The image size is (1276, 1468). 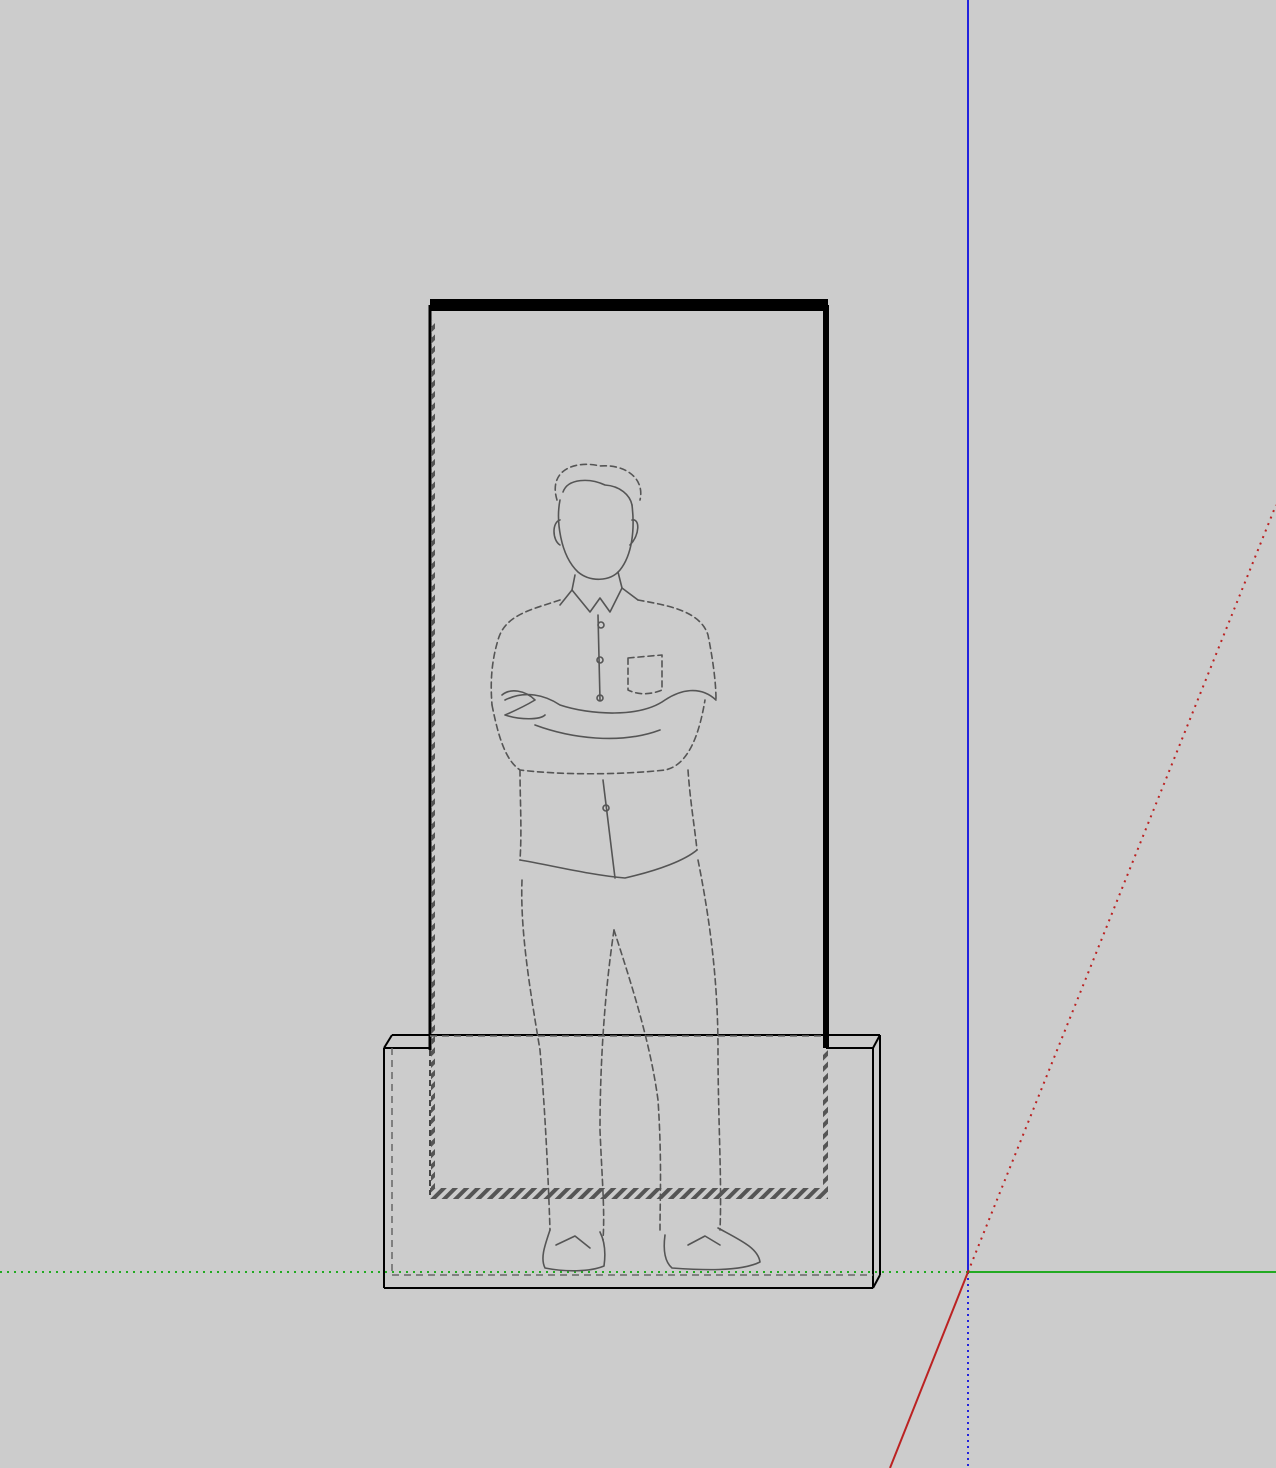 What do you see at coordinates (637, 1080) in the screenshot?
I see `figure-pants-inner-right` at bounding box center [637, 1080].